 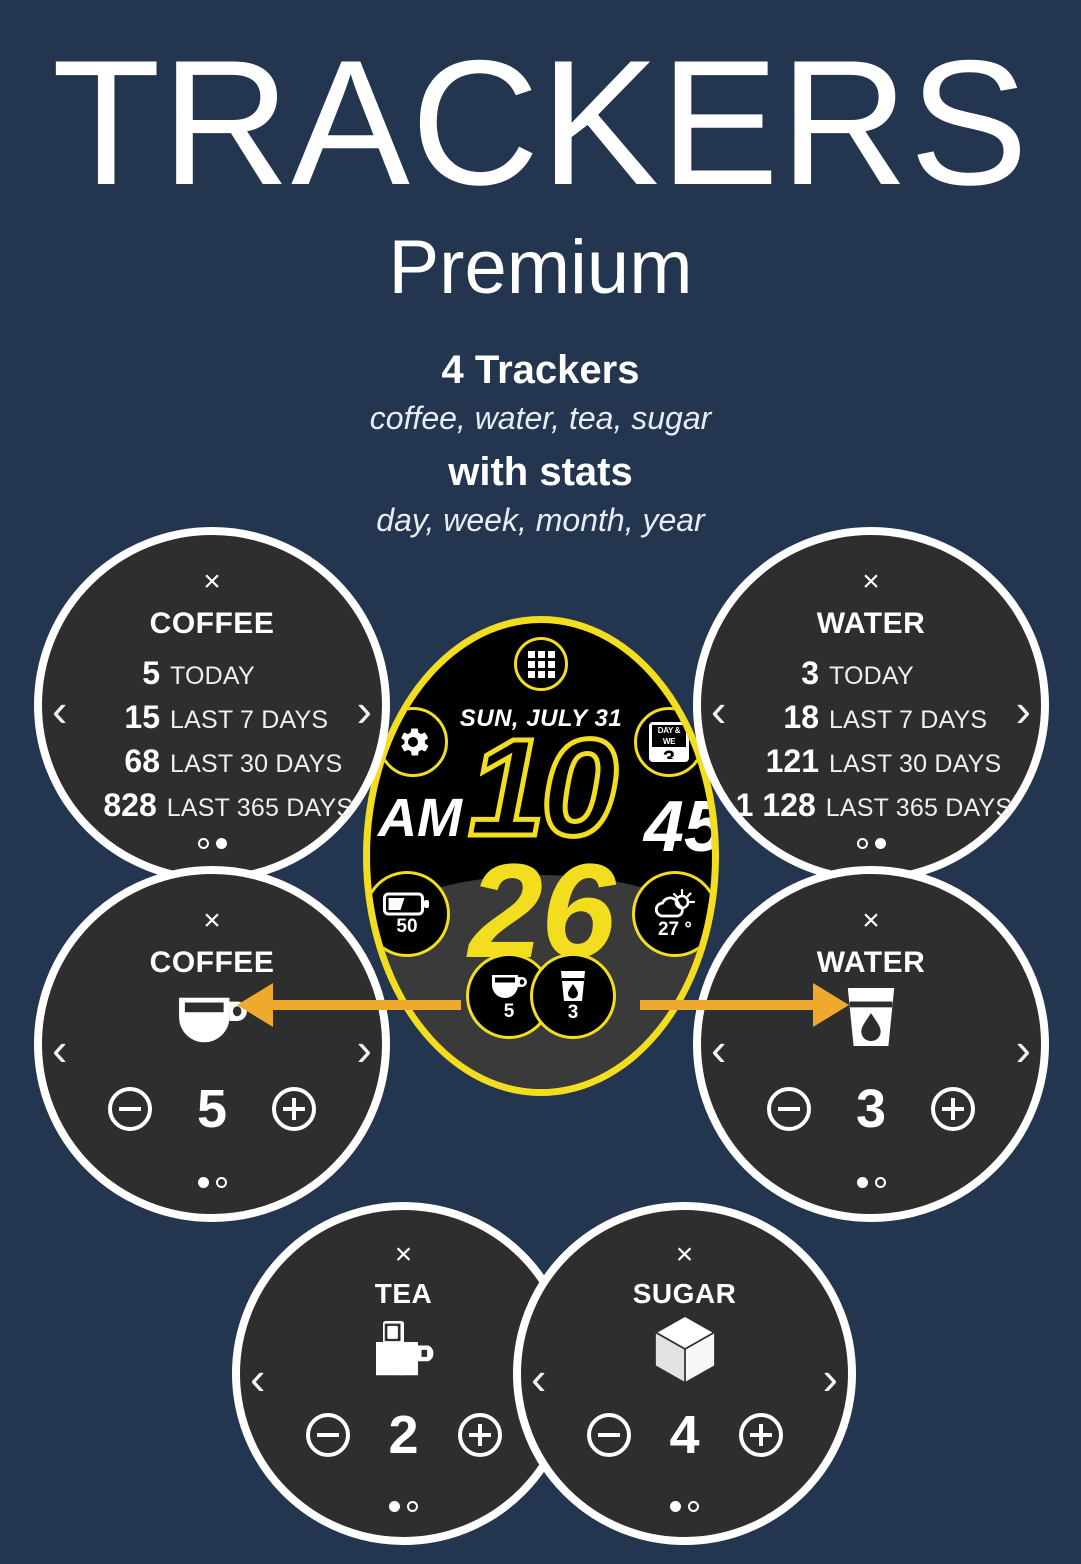 What do you see at coordinates (674, 929) in the screenshot?
I see `weather-value: 27 °` at bounding box center [674, 929].